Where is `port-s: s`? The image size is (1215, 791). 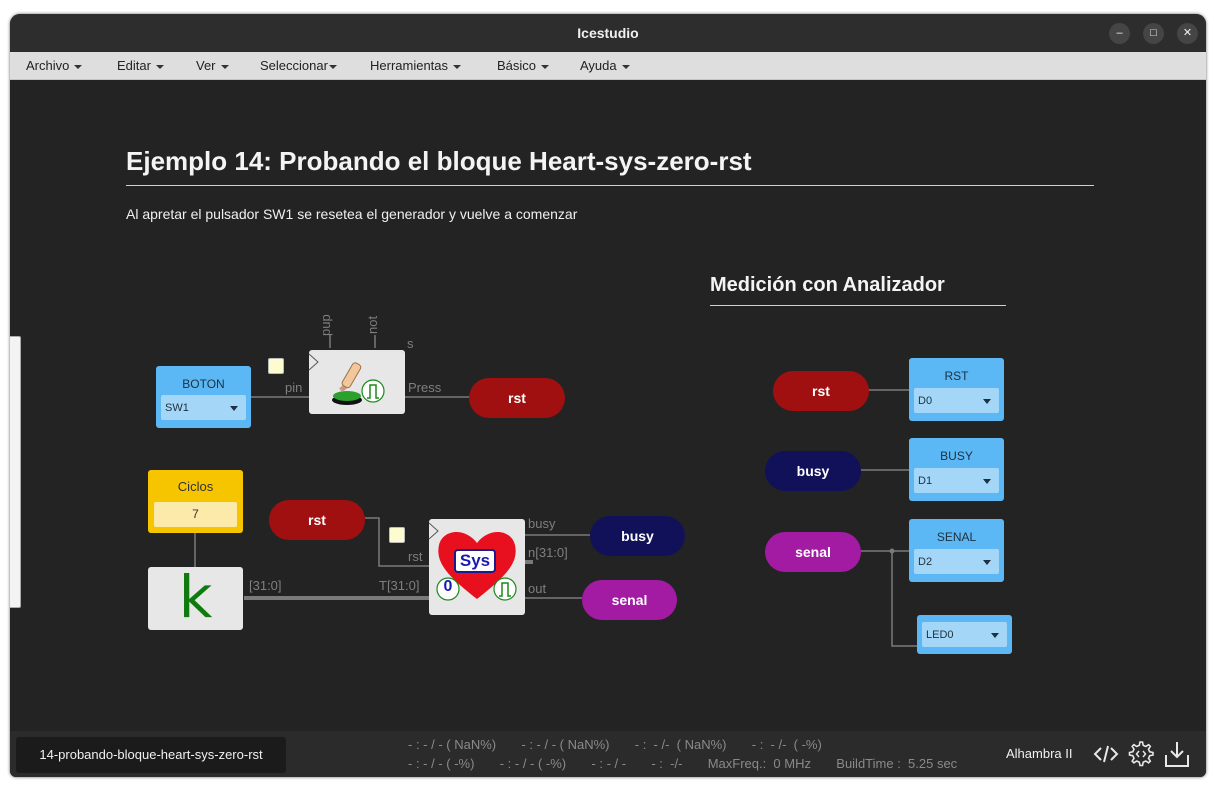
port-s: s is located at coordinates (410, 343).